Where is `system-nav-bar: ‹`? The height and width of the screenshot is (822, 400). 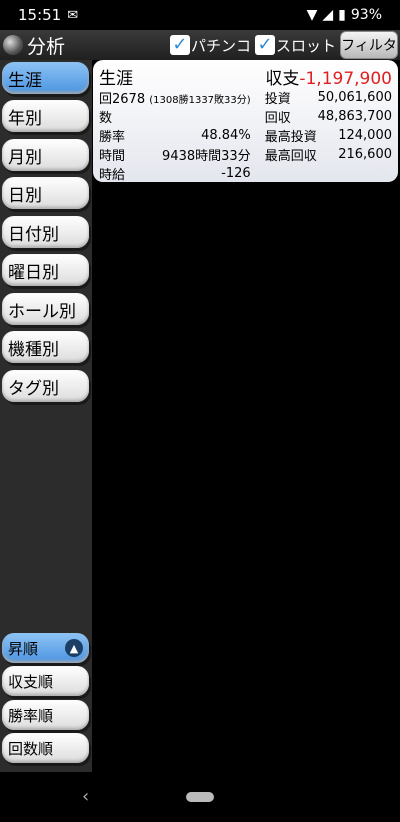
system-nav-bar: ‹ is located at coordinates (200, 797).